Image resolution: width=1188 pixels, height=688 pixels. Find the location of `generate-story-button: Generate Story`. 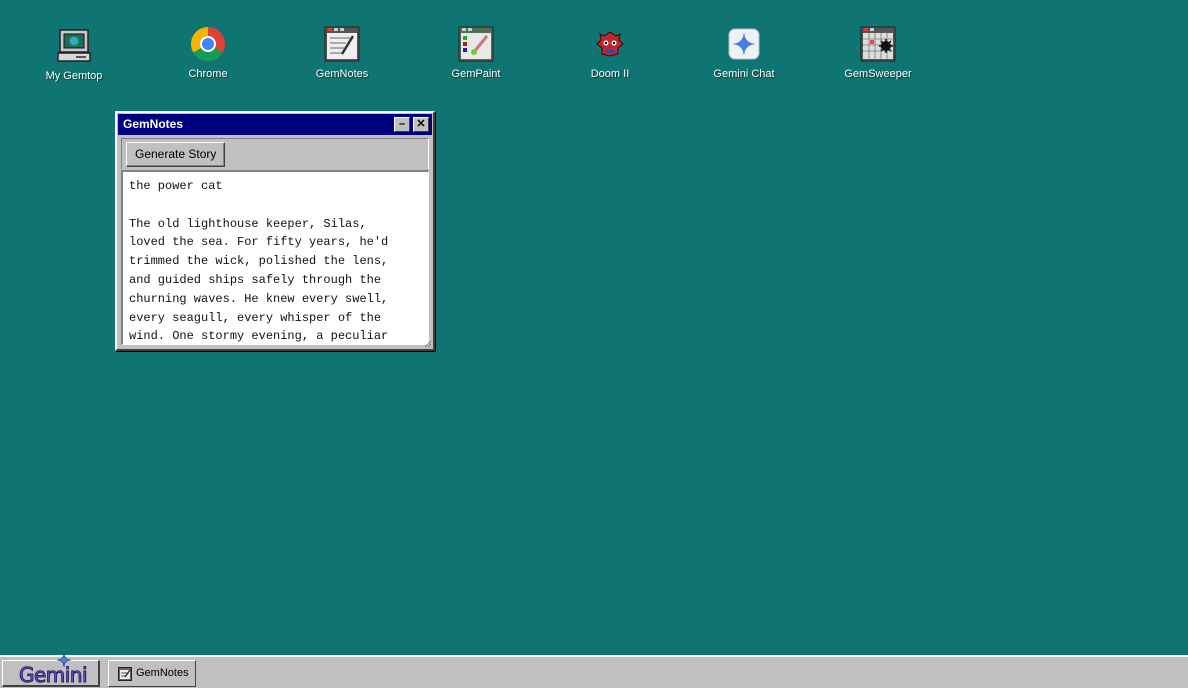

generate-story-button: Generate Story is located at coordinates (176, 154).